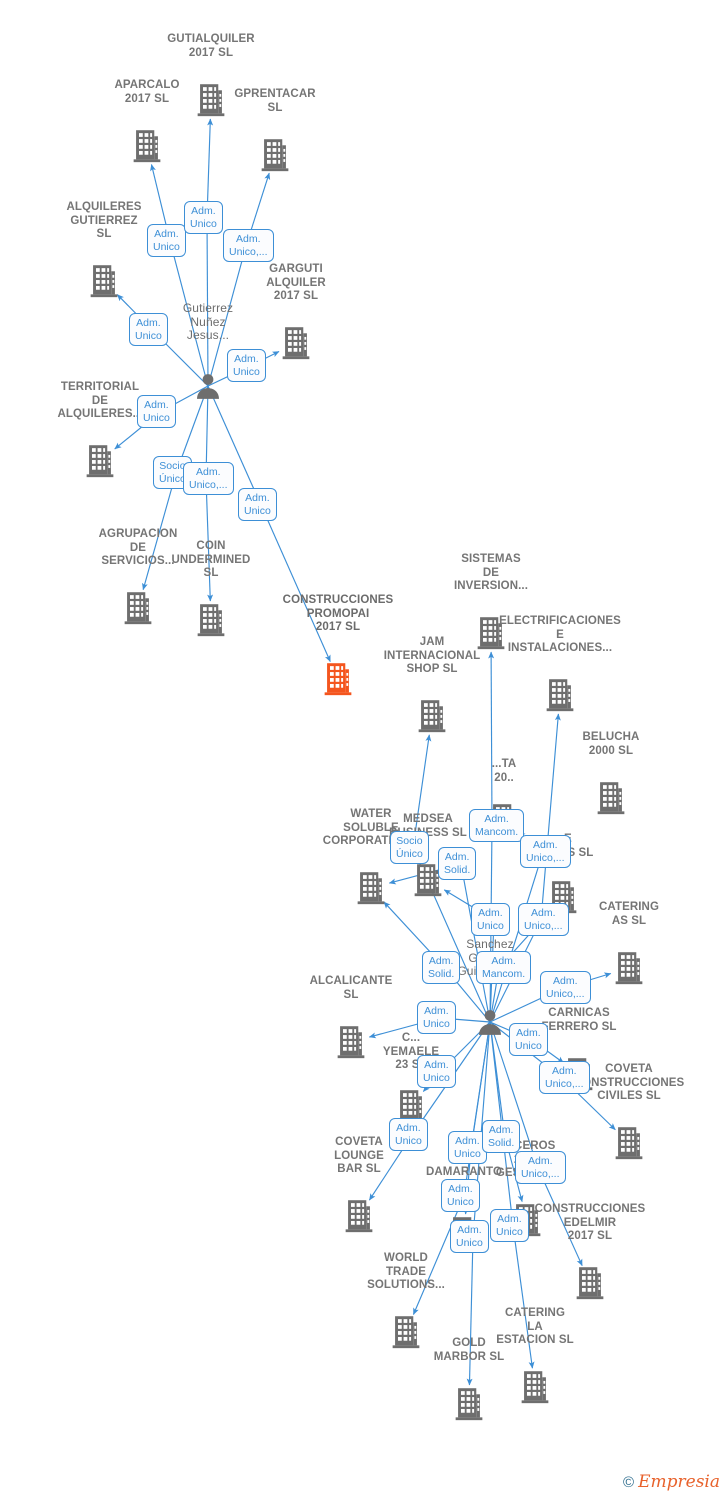  What do you see at coordinates (432, 684) in the screenshot?
I see `company-node: JAM INTERNACIONAL SHOP SL` at bounding box center [432, 684].